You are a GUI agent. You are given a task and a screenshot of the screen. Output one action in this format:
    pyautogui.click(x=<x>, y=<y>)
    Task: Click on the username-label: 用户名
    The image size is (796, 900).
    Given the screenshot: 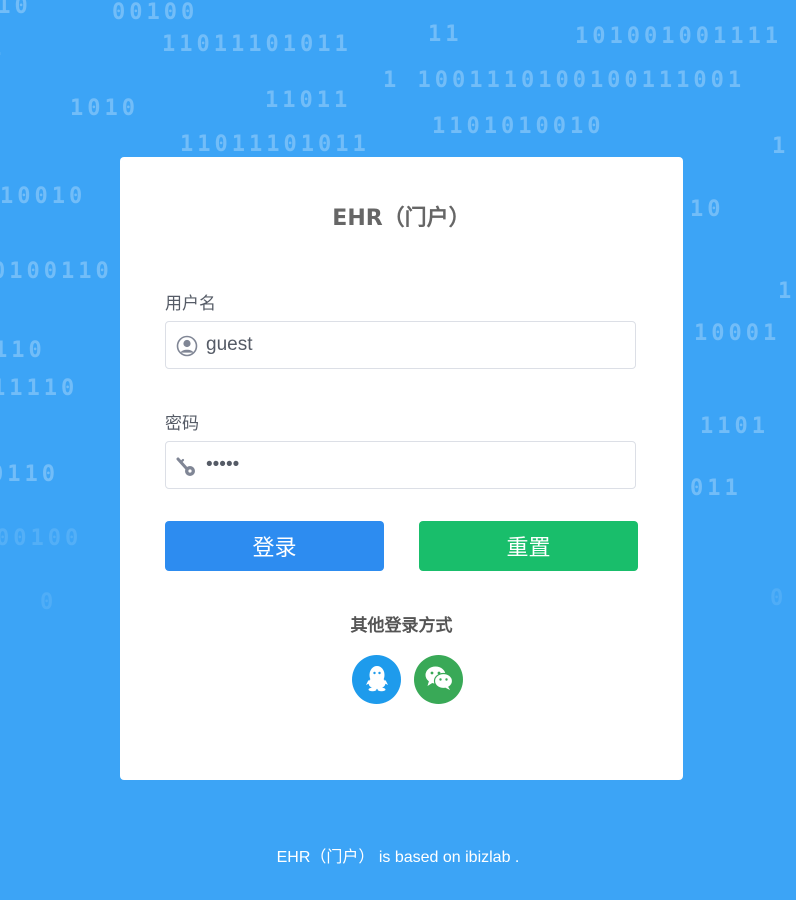 What is the action you would take?
    pyautogui.click(x=190, y=304)
    